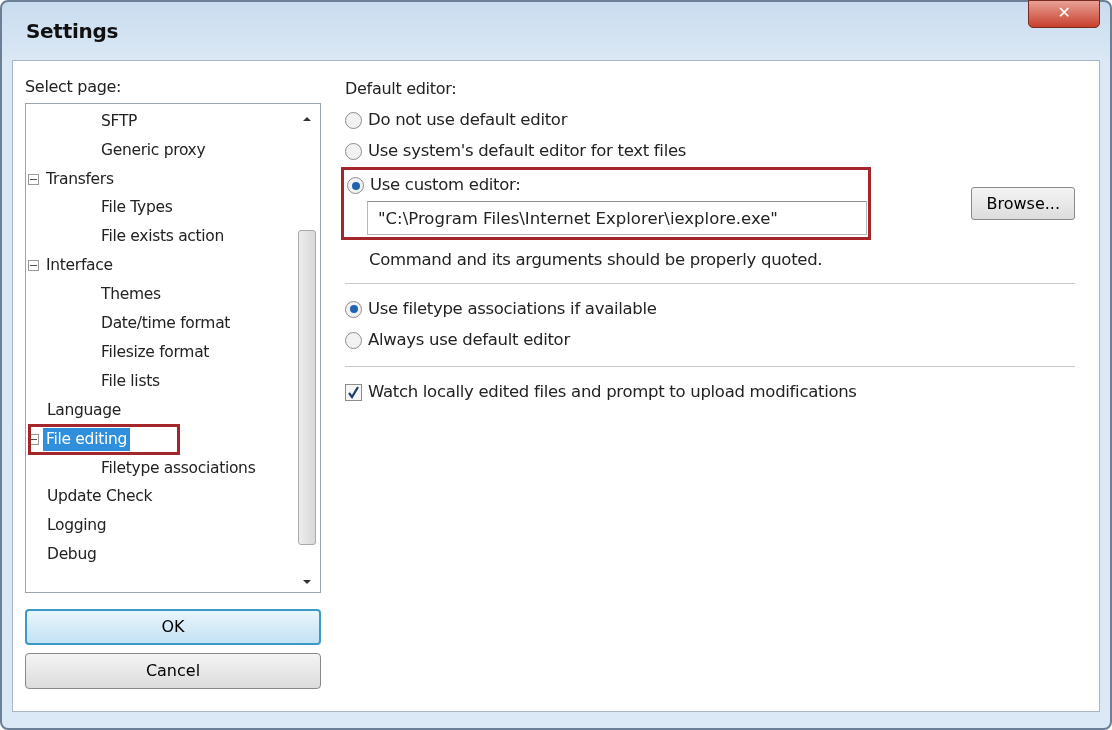  Describe the element at coordinates (153, 150) in the screenshot. I see `tree-item: Generic proxy` at that location.